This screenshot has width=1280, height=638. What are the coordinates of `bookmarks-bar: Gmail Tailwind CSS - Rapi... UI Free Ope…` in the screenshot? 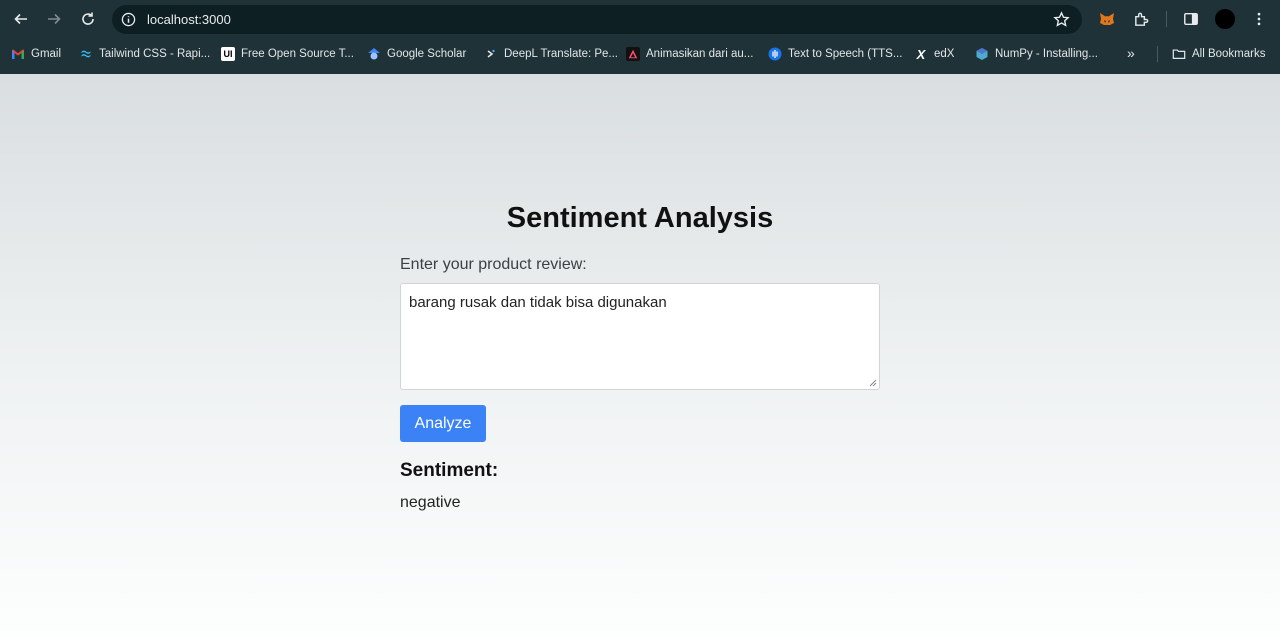 It's located at (640, 54).